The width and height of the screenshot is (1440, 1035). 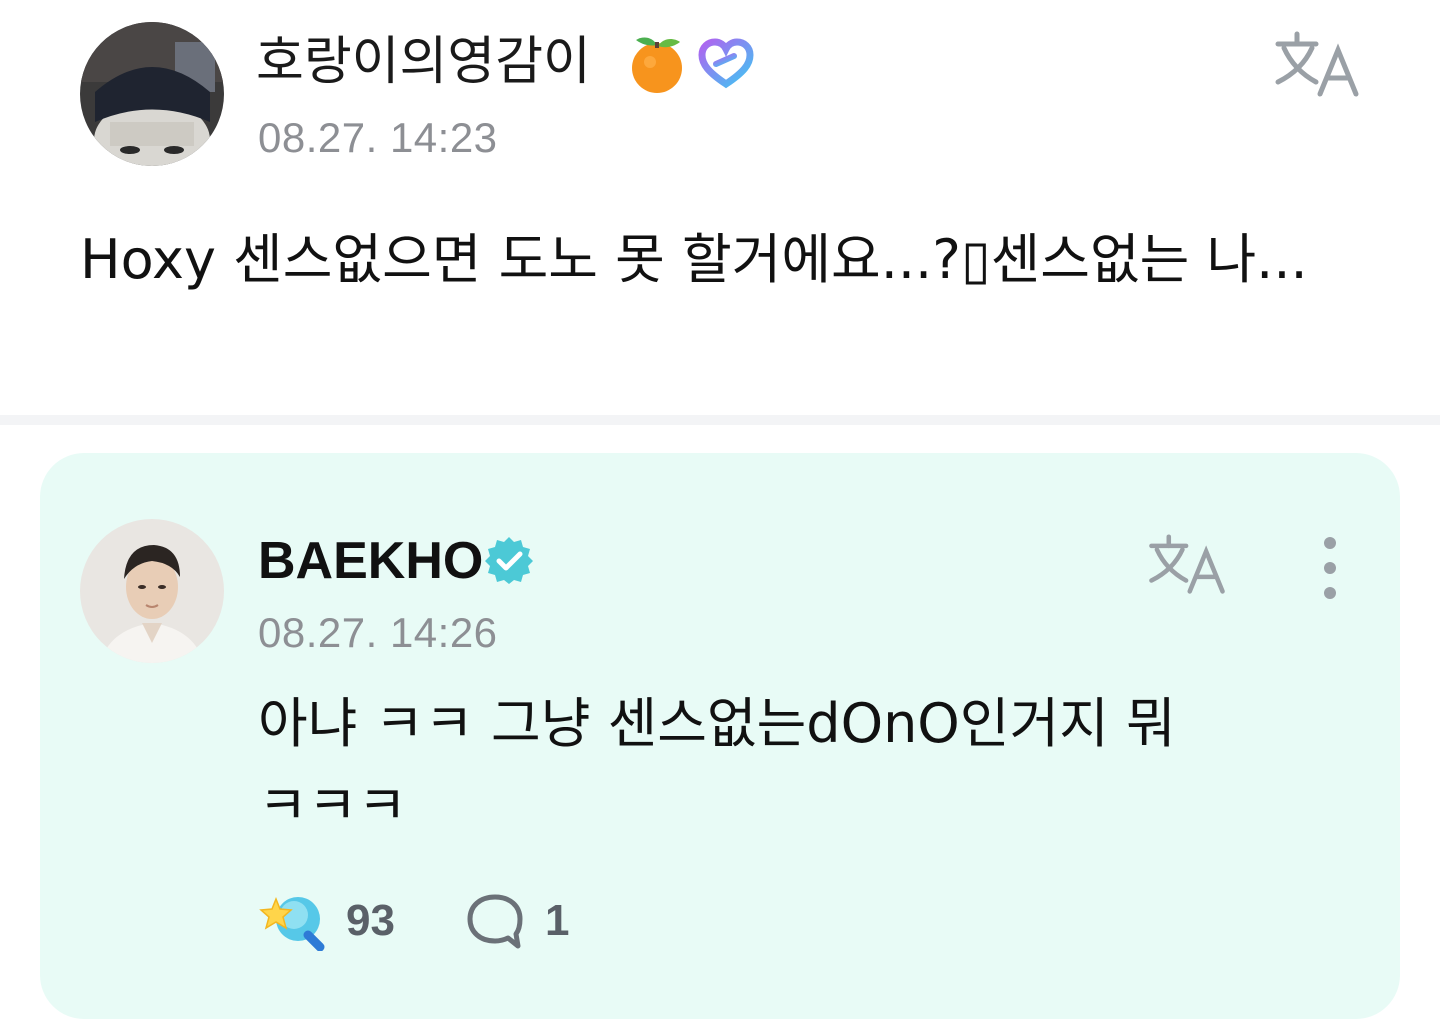 I want to click on post-timestamp: 08.27. 14:23, so click(x=378, y=137).